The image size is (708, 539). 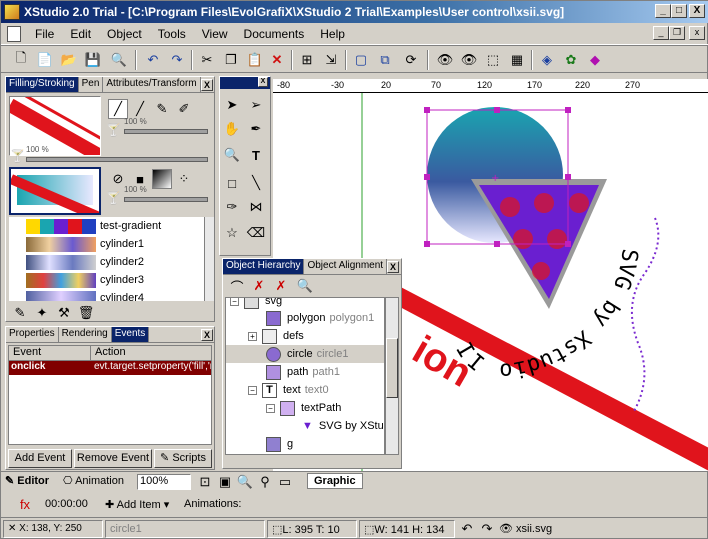 What do you see at coordinates (263, 82) in the screenshot?
I see `close-tools-button: X` at bounding box center [263, 82].